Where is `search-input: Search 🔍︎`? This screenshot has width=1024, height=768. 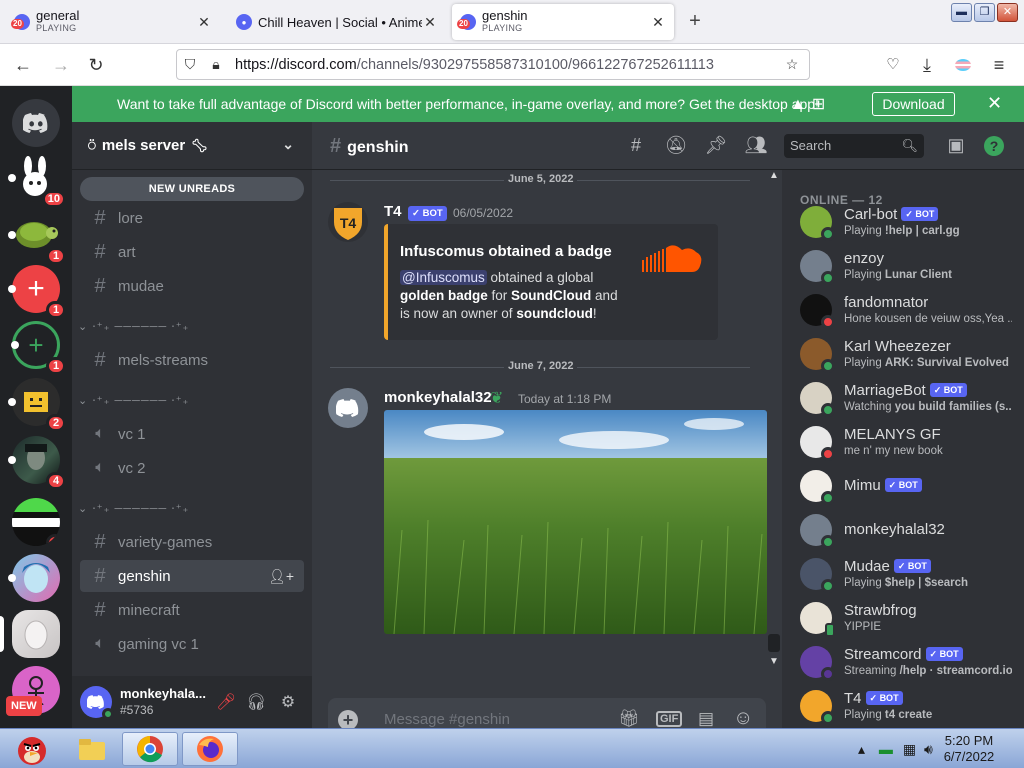 search-input: Search 🔍︎ is located at coordinates (854, 146).